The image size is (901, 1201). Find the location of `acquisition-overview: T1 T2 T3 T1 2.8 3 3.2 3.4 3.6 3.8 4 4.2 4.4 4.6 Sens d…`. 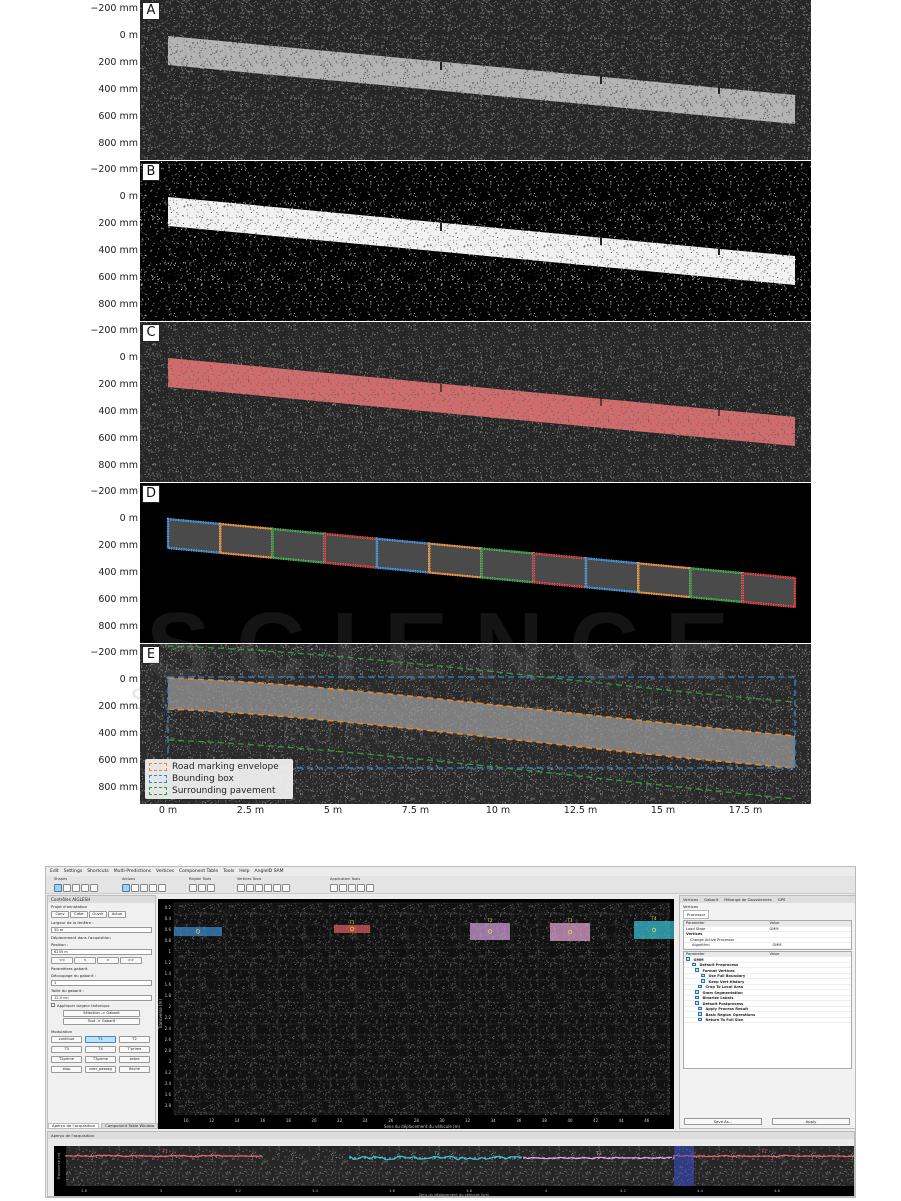

acquisition-overview: T1 T2 T3 T1 2.8 3 3.2 3.4 3.6 3.8 4 4.2 4.4 4.6 Sens d… is located at coordinates (454, 1171).